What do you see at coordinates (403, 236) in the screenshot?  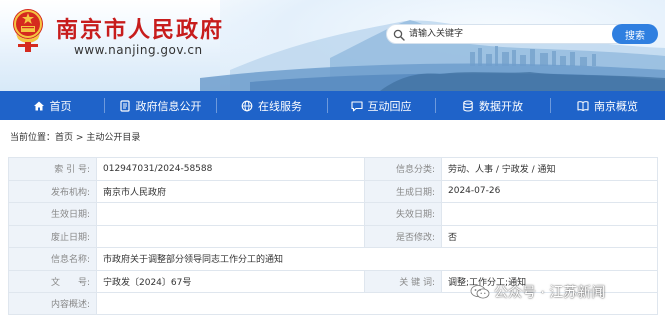 I see `revised-label: 是否修改:` at bounding box center [403, 236].